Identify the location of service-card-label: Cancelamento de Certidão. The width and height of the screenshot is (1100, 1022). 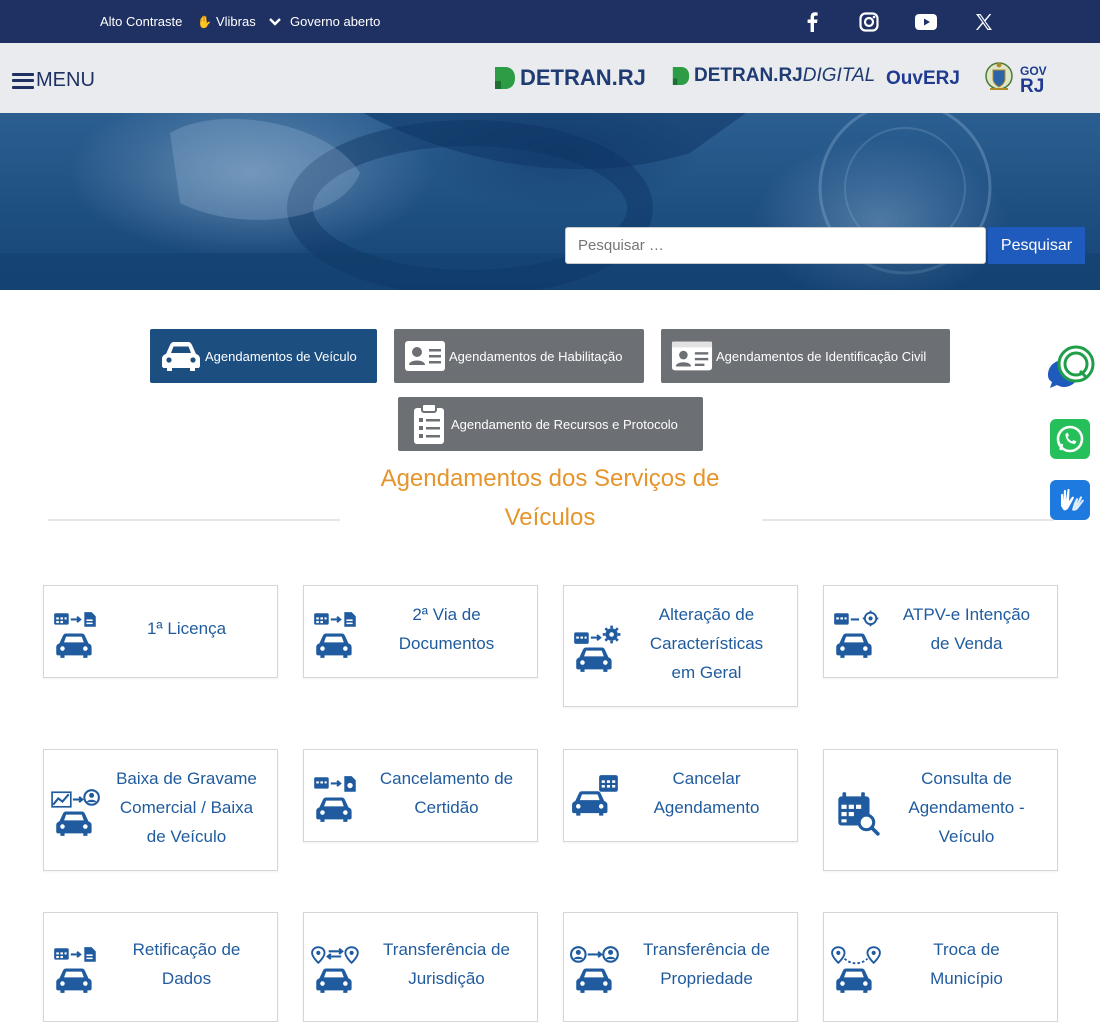
(446, 793).